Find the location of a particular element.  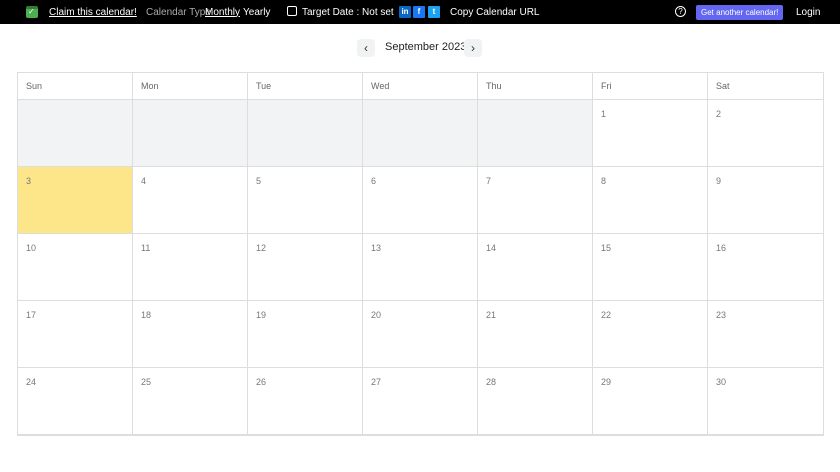

day-number: 10 is located at coordinates (31, 248).